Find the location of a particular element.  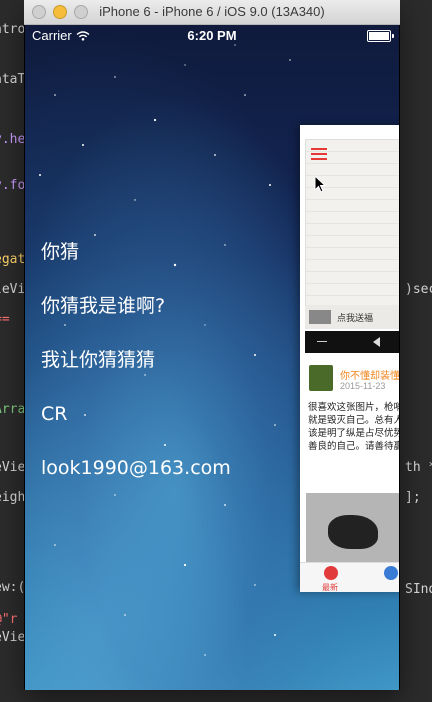

menu-item-who-am-i: 你猜我是谁啊? is located at coordinates (136, 306).